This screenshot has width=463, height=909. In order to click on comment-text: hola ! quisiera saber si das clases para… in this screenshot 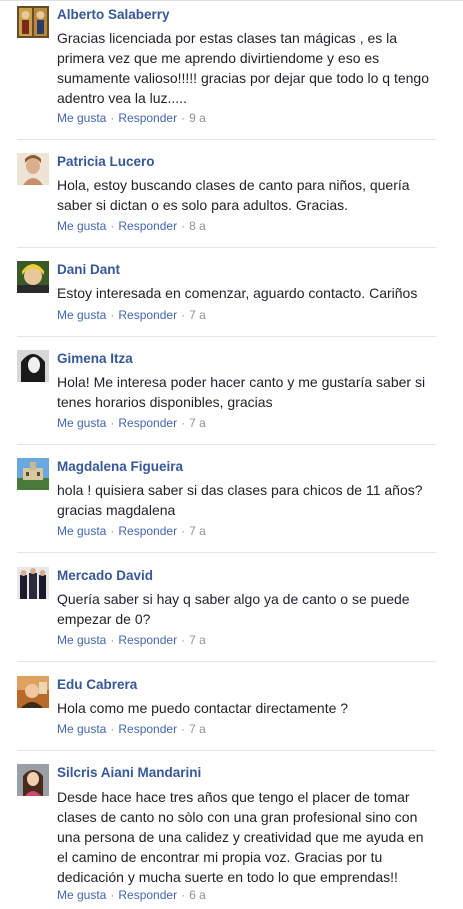, I will do `click(240, 500)`.